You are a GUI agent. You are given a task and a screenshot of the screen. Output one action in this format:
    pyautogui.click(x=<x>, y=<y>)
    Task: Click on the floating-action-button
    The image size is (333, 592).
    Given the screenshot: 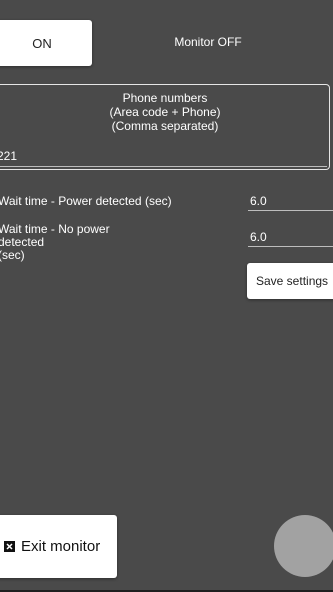 What is the action you would take?
    pyautogui.click(x=303, y=546)
    